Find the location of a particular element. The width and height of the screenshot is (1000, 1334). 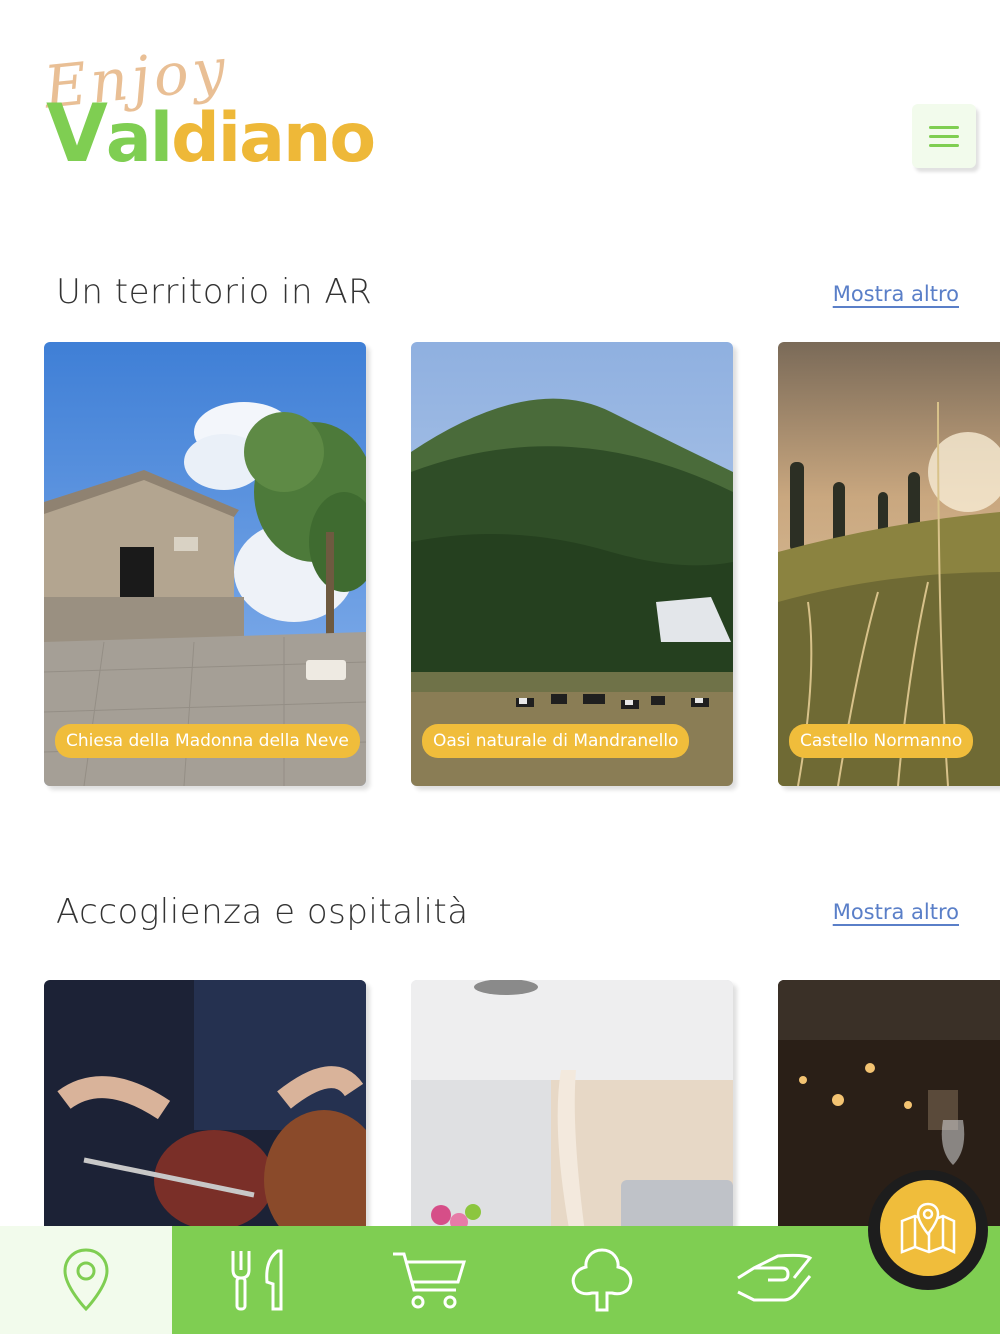

nav-item-hospitality is located at coordinates (774, 1280).